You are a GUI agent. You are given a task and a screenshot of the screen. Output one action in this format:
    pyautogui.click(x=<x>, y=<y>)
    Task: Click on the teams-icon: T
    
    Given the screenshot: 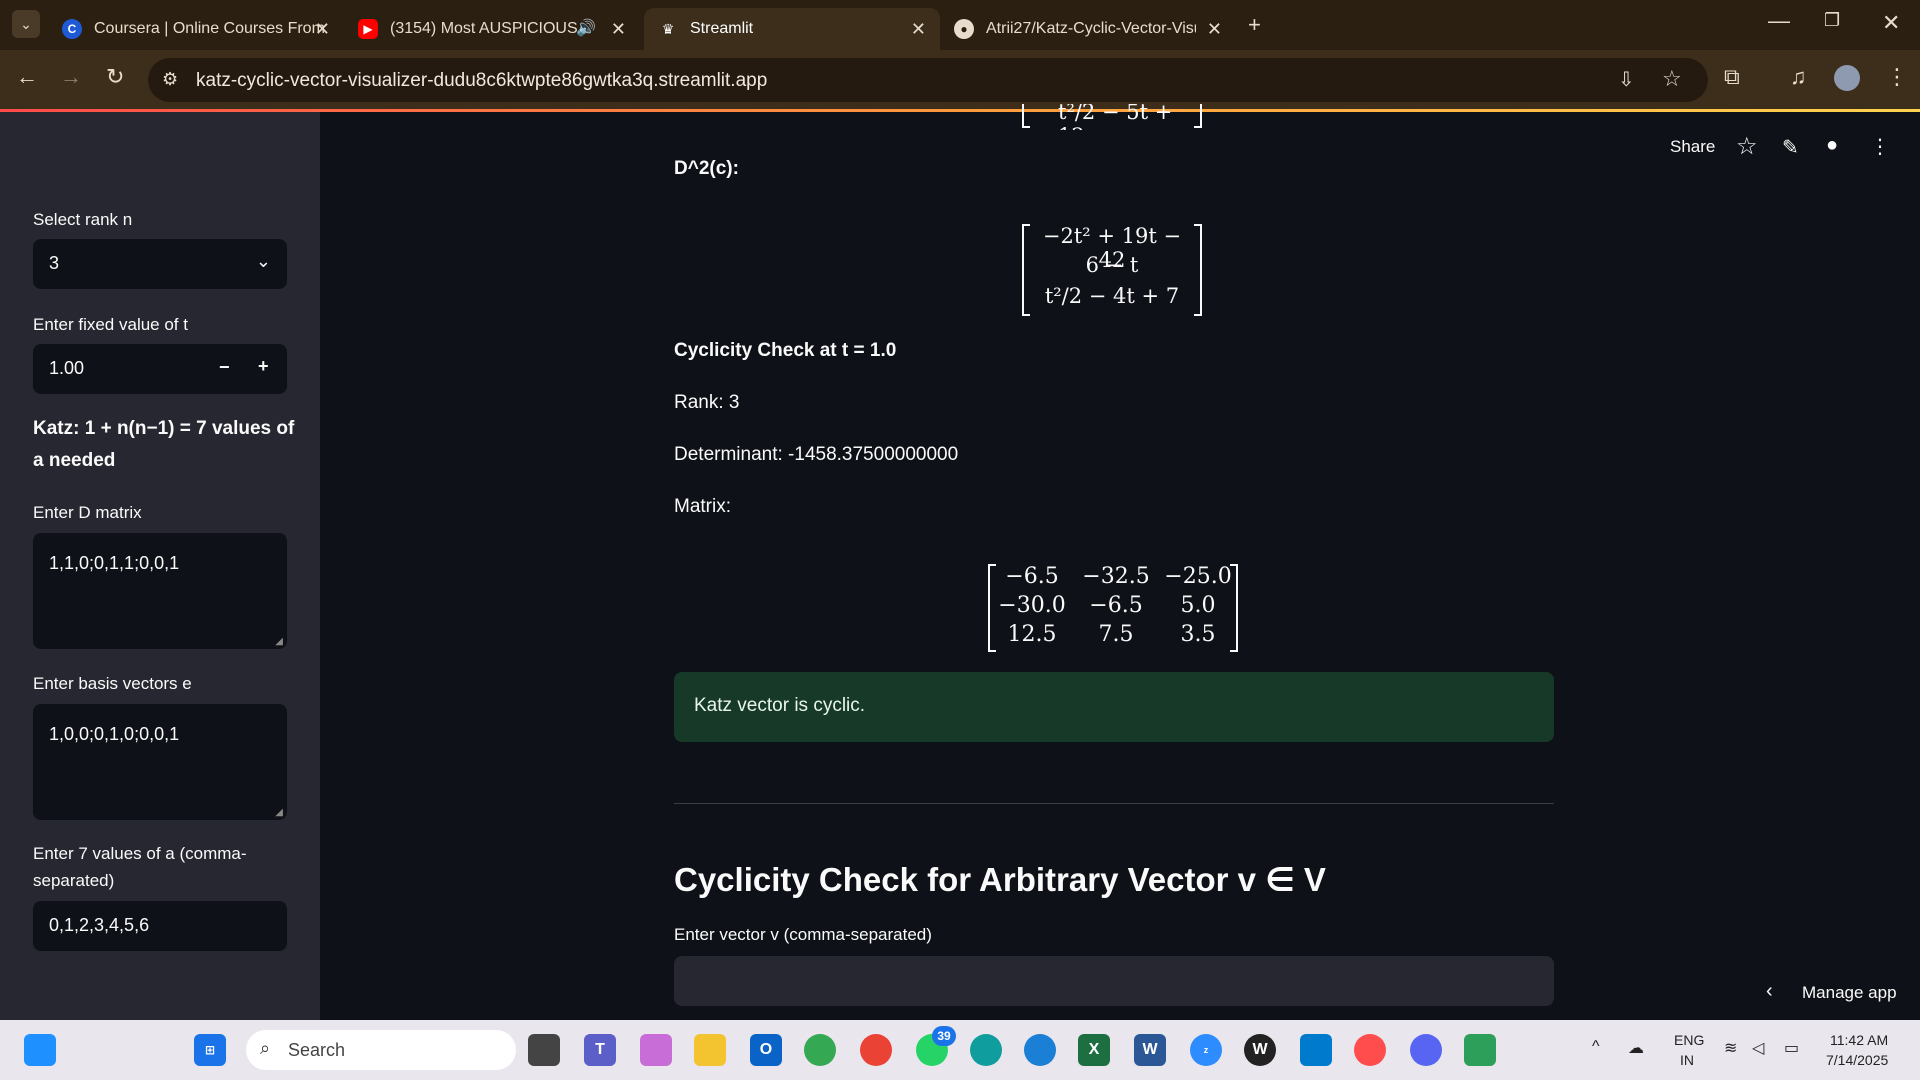 What is the action you would take?
    pyautogui.click(x=600, y=1050)
    